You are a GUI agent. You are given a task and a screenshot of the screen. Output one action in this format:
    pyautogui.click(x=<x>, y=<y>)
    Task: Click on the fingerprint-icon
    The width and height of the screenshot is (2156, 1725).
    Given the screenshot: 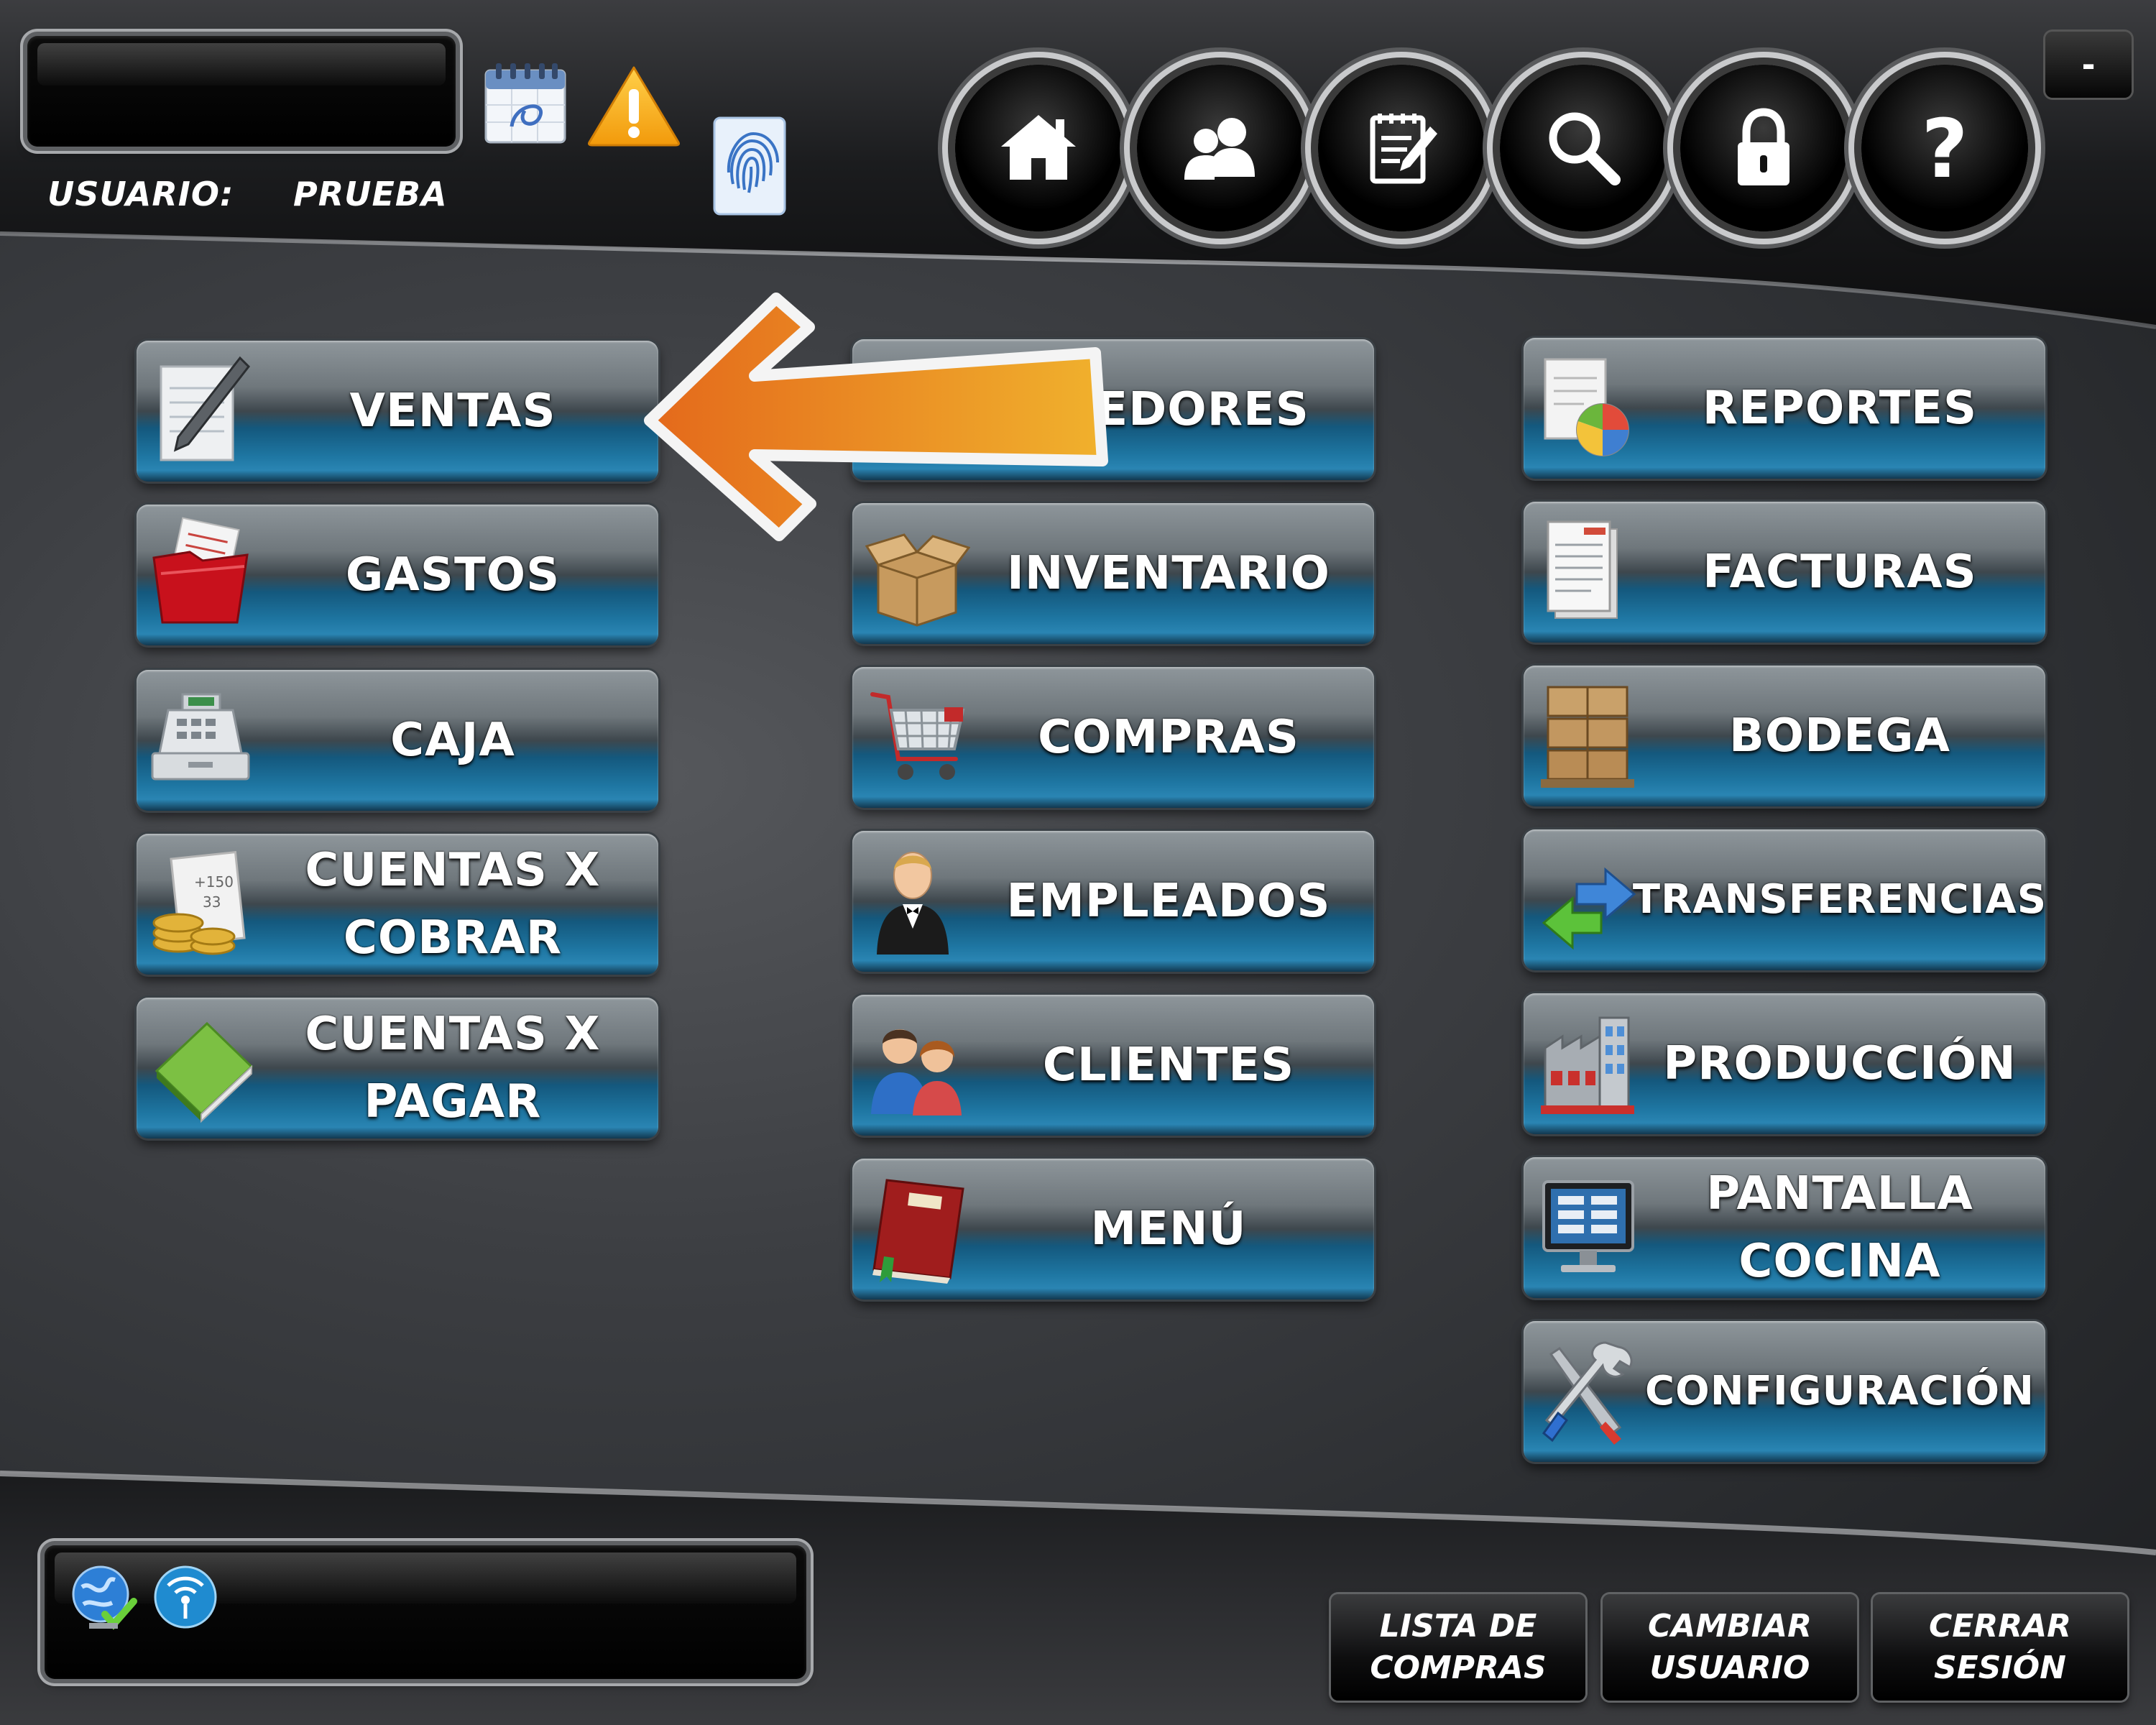 What is the action you would take?
    pyautogui.click(x=749, y=166)
    